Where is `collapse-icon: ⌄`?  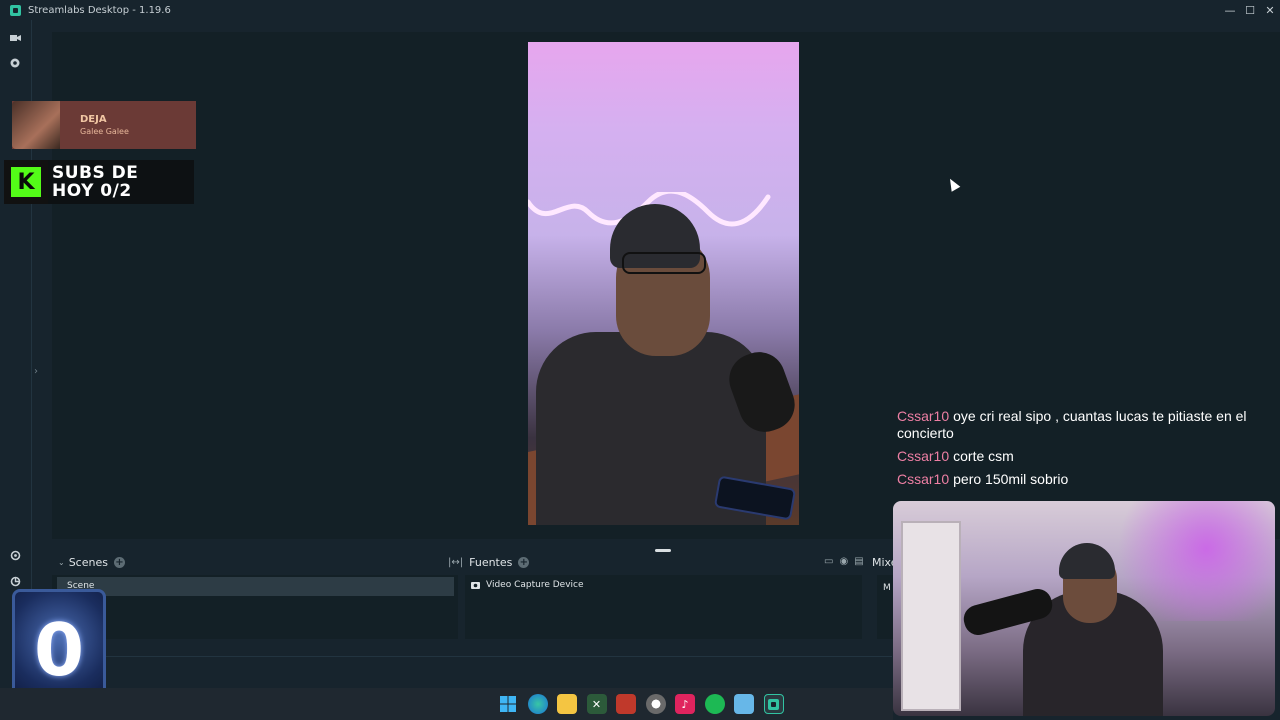 collapse-icon: ⌄ is located at coordinates (61, 562).